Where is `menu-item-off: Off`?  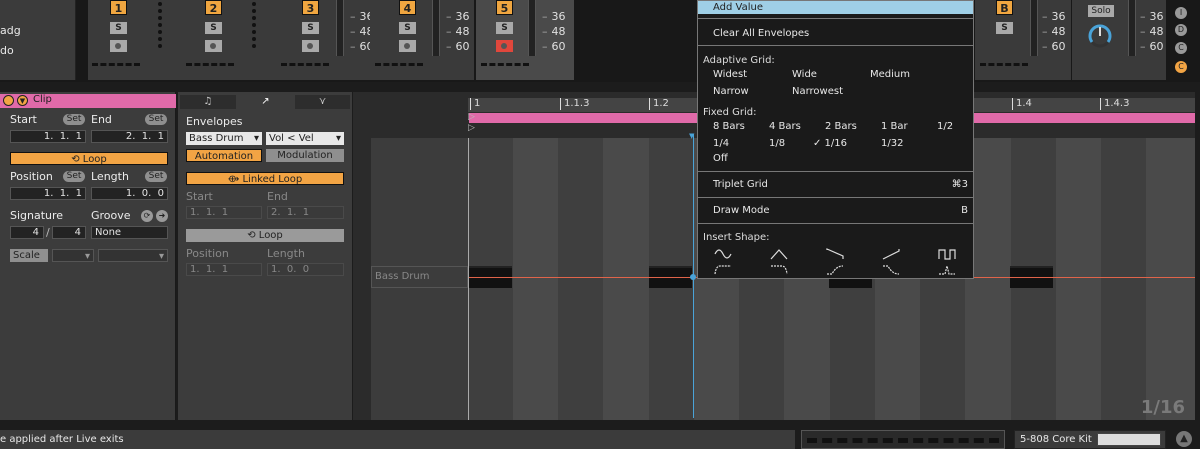
menu-item-off: Off is located at coordinates (720, 158).